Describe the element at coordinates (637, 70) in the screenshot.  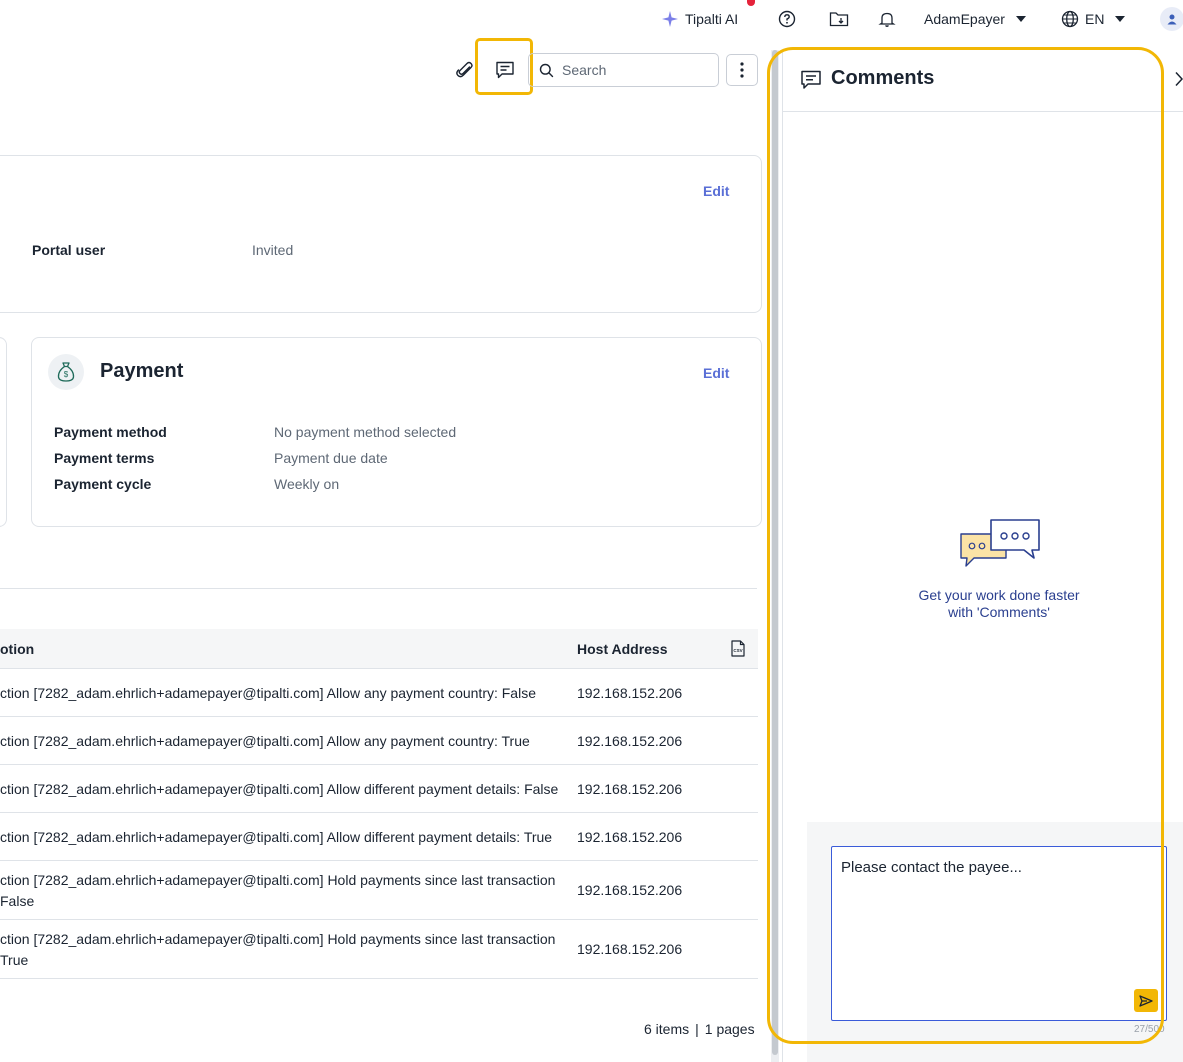
I see `search-input` at that location.